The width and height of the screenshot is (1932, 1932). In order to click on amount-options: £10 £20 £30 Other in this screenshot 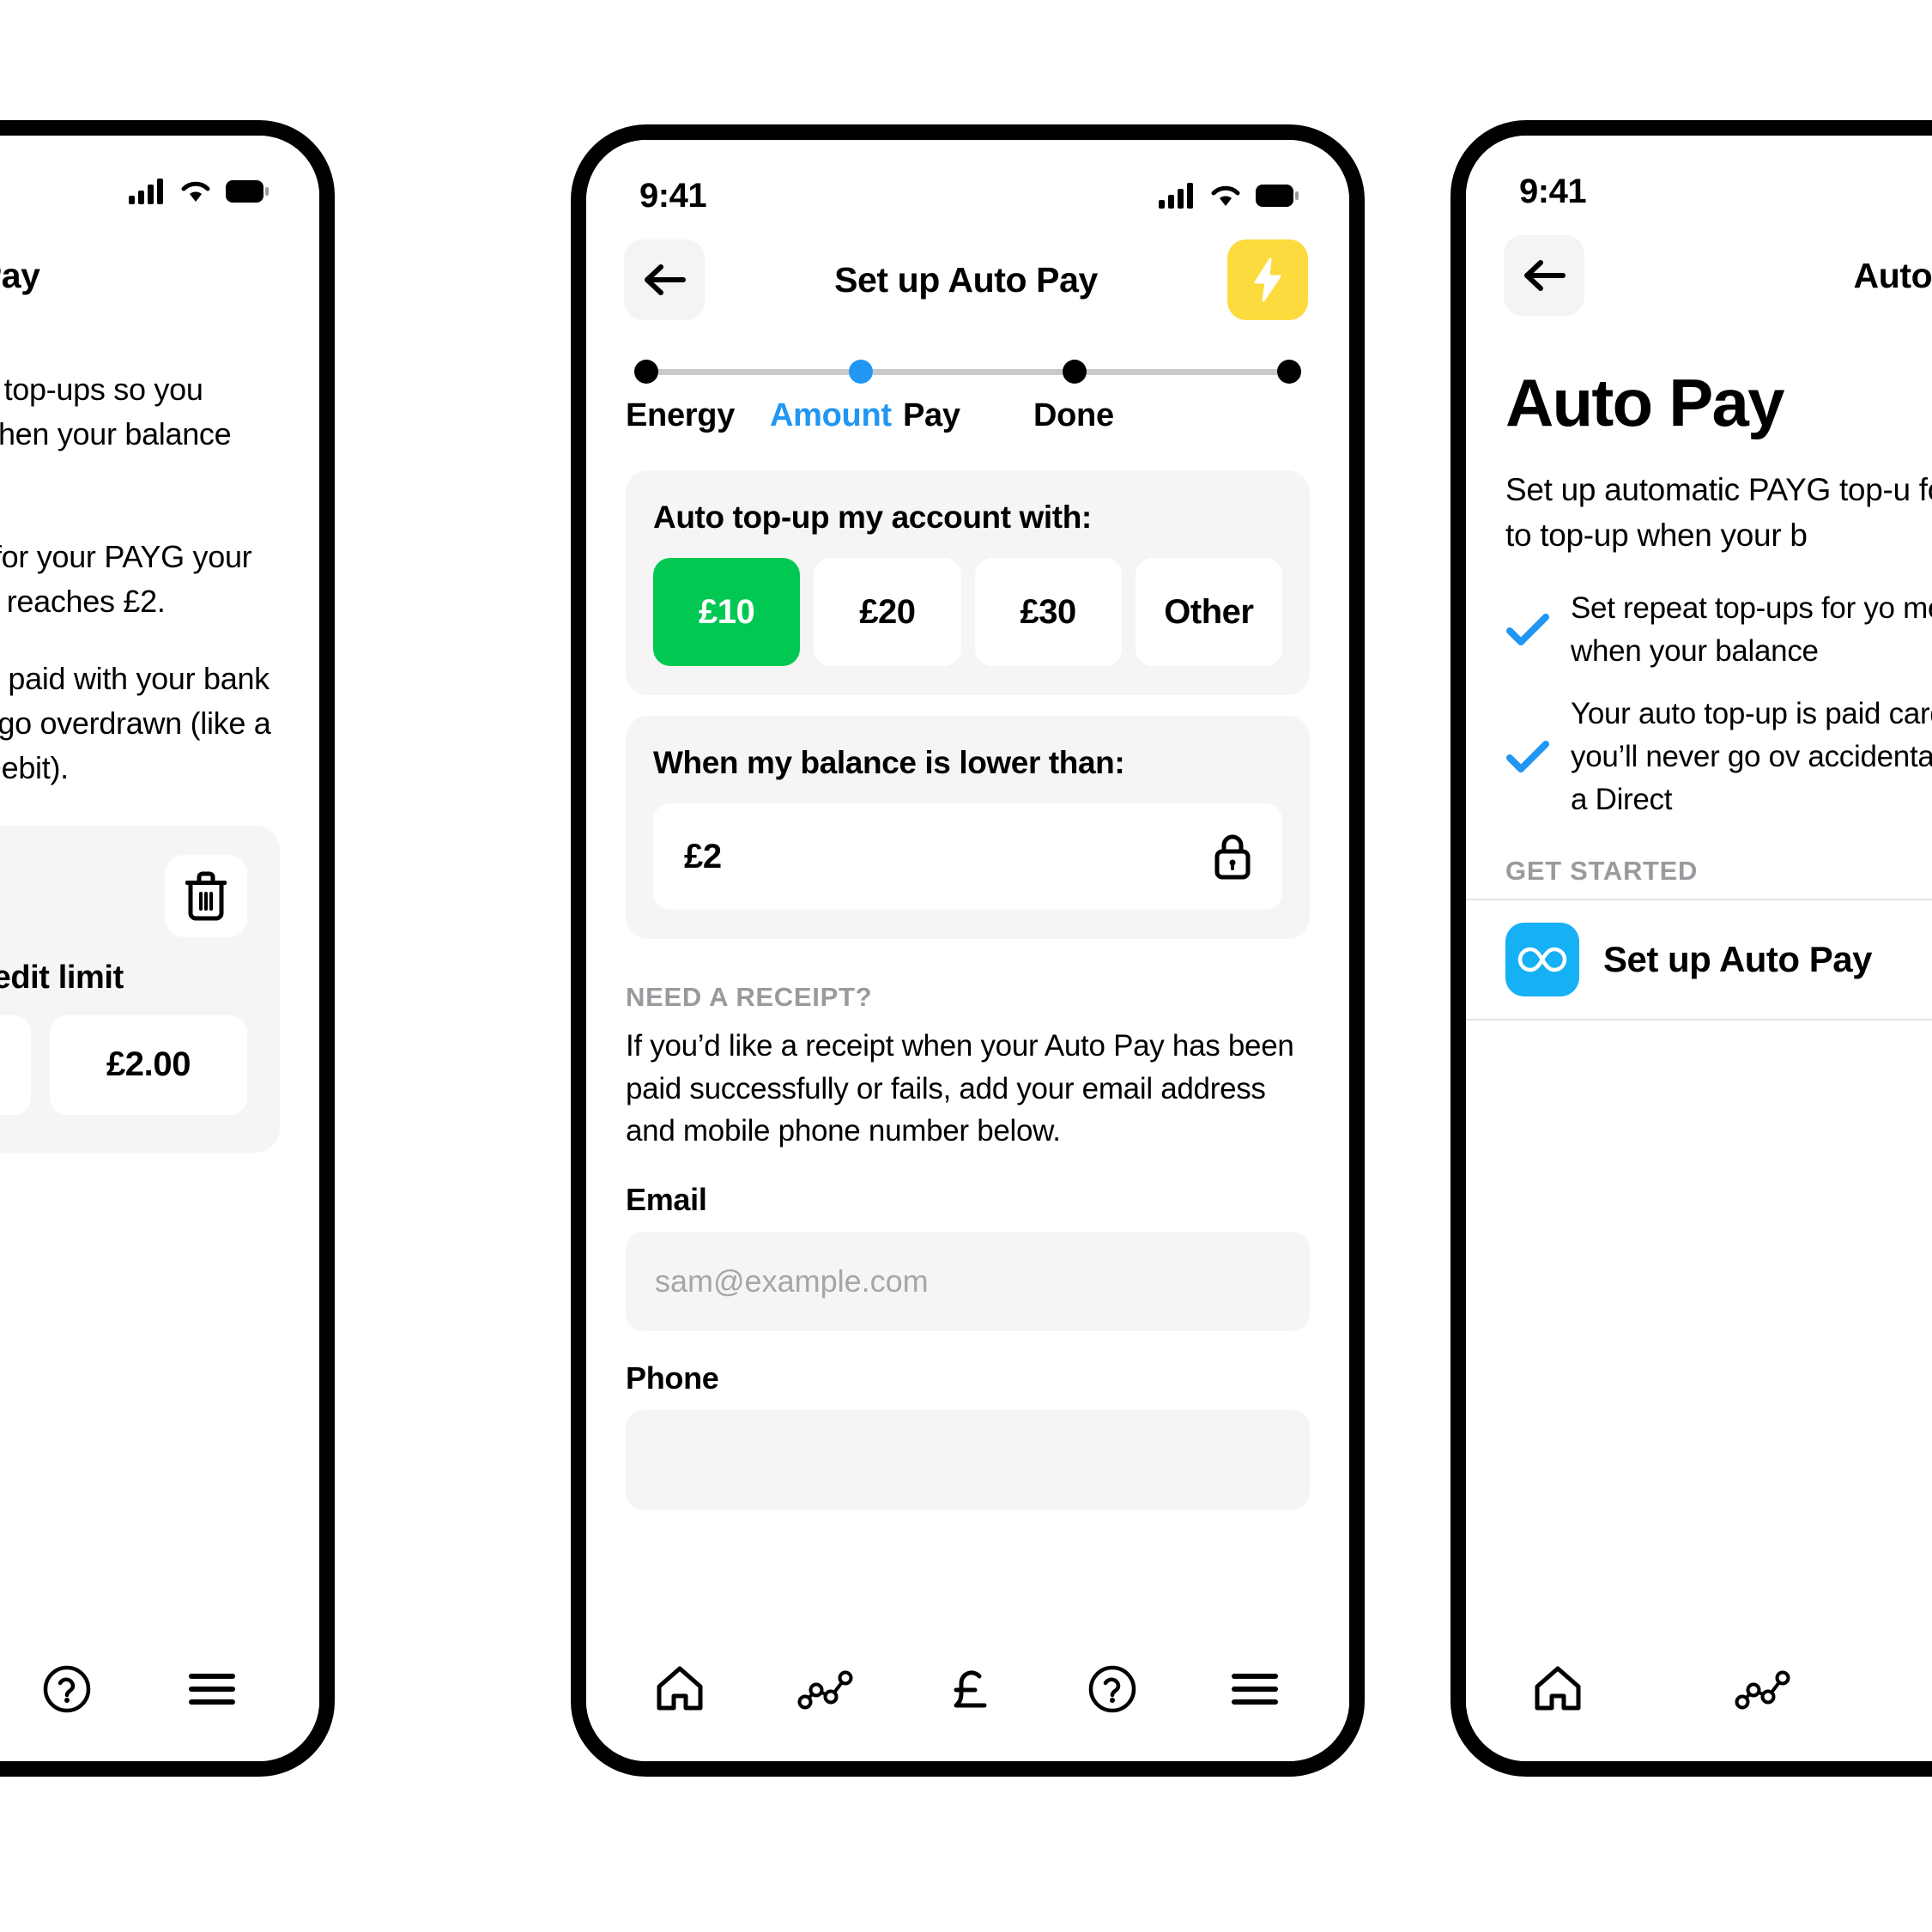, I will do `click(967, 612)`.